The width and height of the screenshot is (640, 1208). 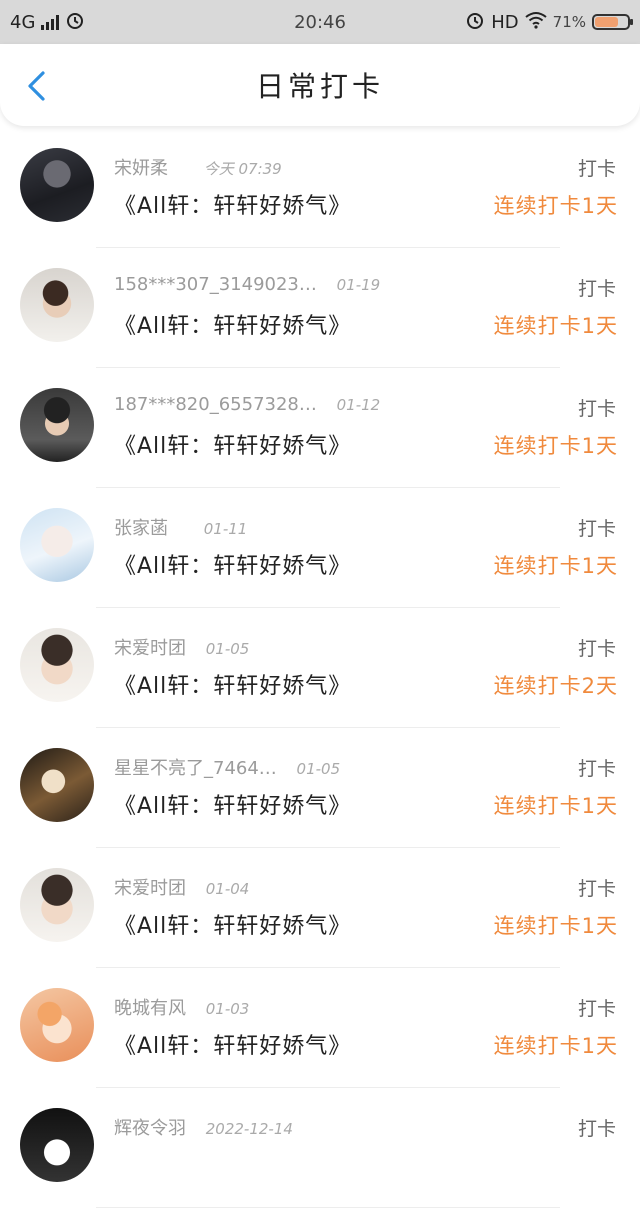 I want to click on user-name: 辉夜令羽, so click(x=150, y=1127).